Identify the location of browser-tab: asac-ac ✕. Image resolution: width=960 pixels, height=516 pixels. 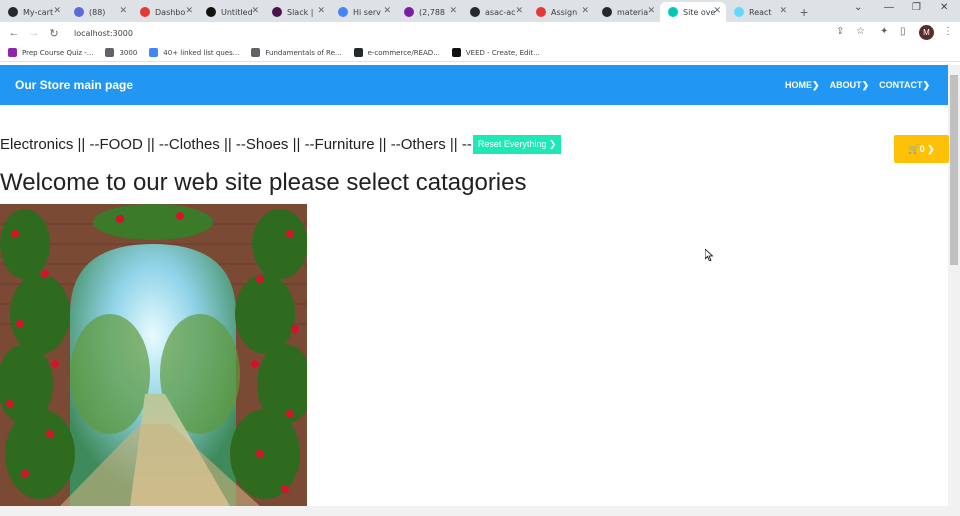
(495, 12).